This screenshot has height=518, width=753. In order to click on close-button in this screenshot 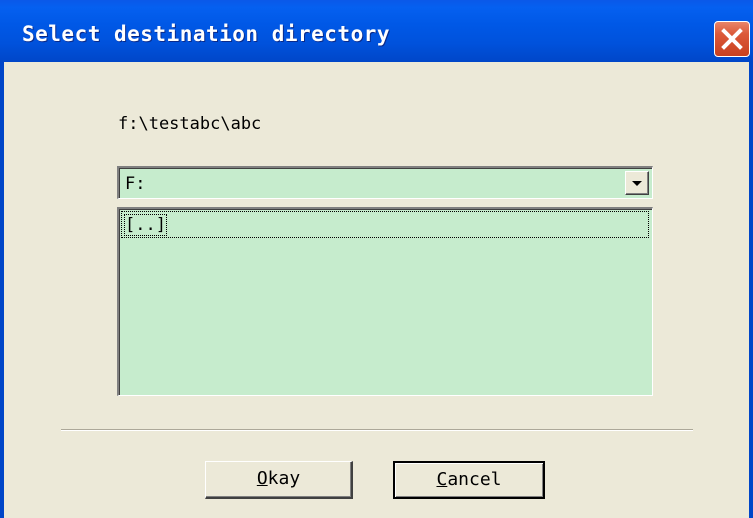, I will do `click(732, 39)`.